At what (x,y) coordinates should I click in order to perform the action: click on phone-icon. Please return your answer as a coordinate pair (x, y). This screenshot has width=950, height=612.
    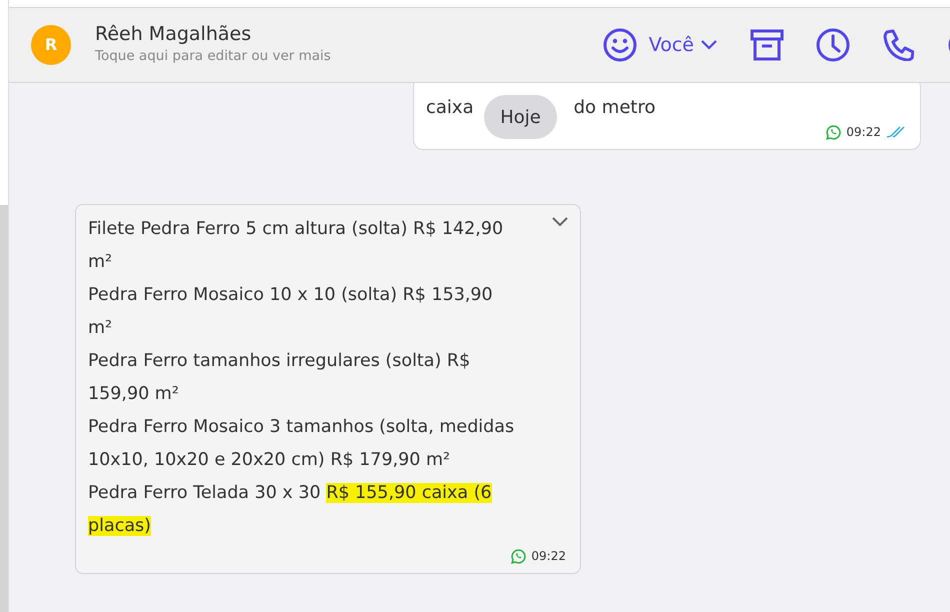
    Looking at the image, I should click on (898, 45).